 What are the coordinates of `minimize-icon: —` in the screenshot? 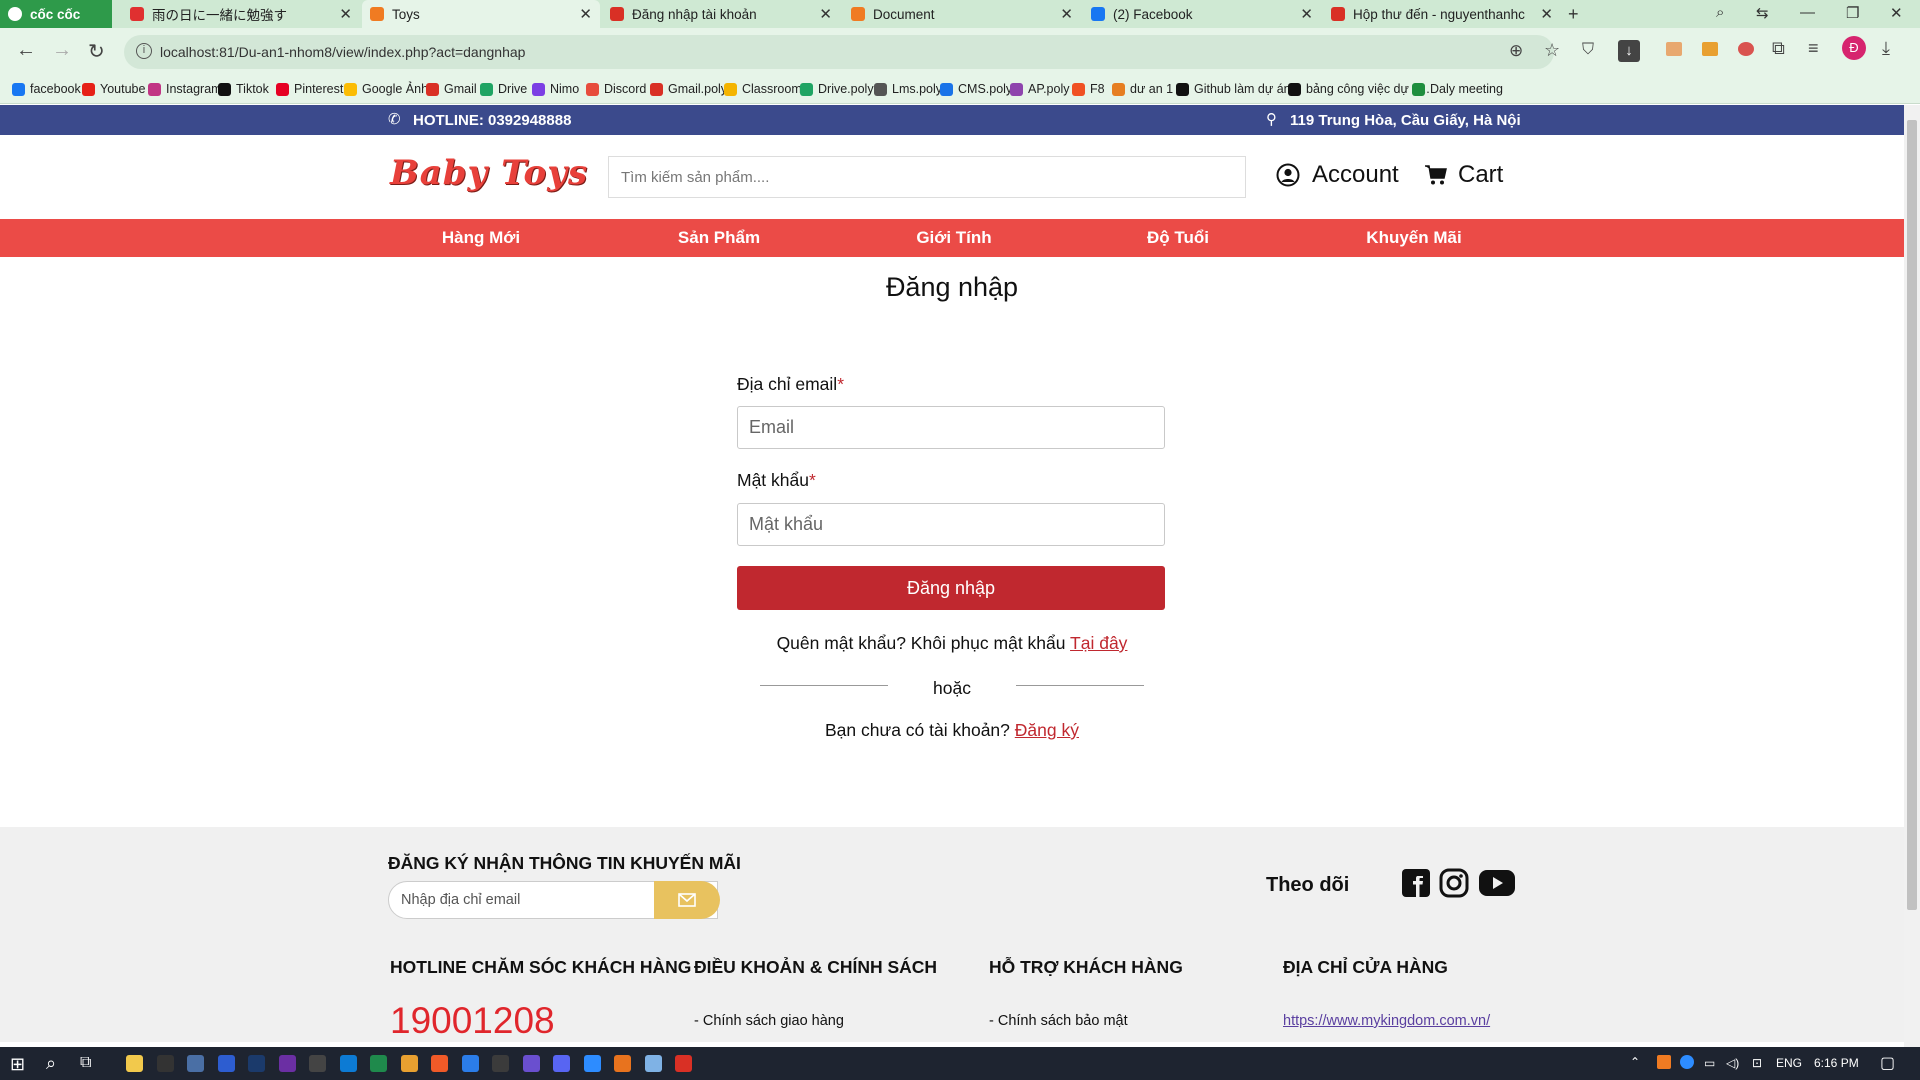 It's located at (1807, 12).